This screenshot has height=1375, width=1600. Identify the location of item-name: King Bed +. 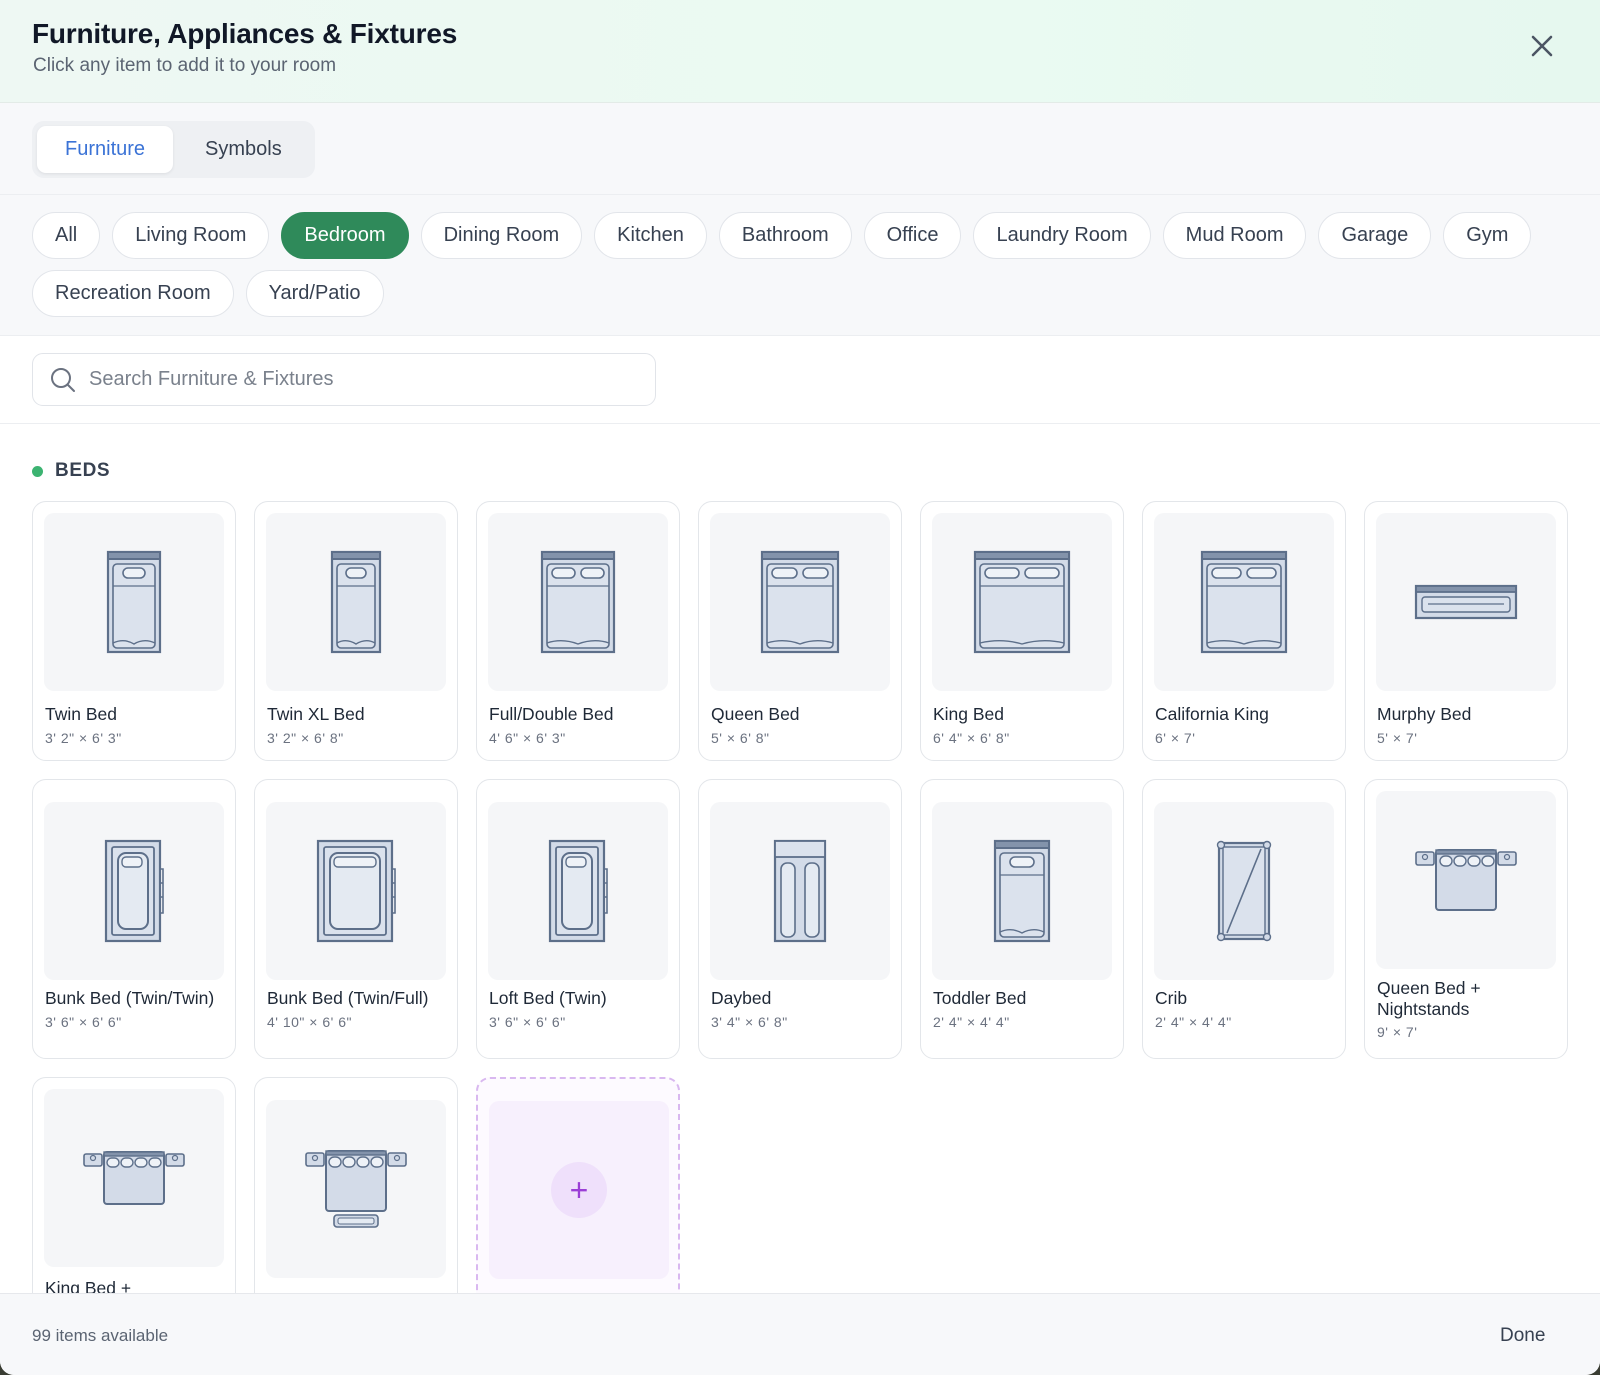
(88, 1285).